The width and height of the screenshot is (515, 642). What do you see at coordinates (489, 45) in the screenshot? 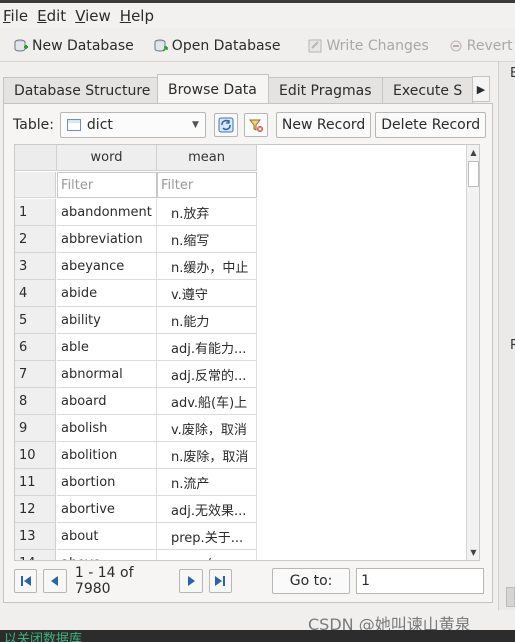
I see `revert-changes-label: Revert` at bounding box center [489, 45].